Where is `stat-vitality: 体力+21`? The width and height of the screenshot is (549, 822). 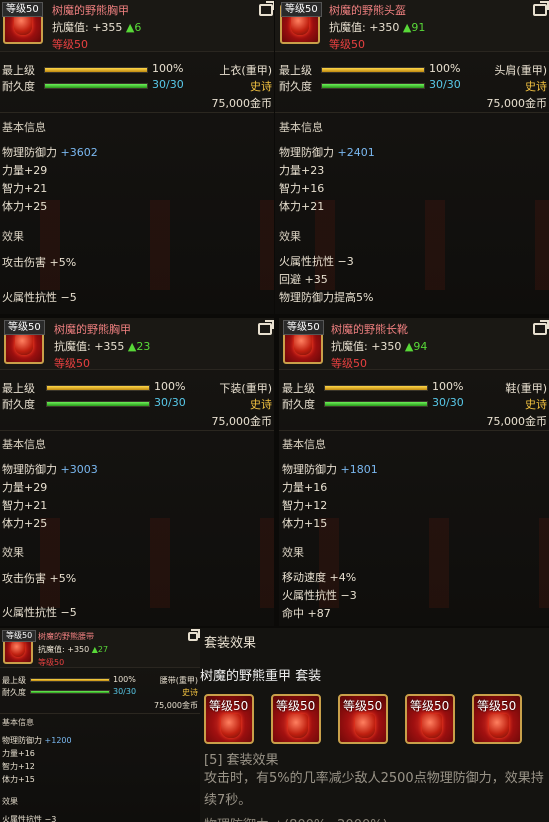
stat-vitality: 体力+21 is located at coordinates (302, 206).